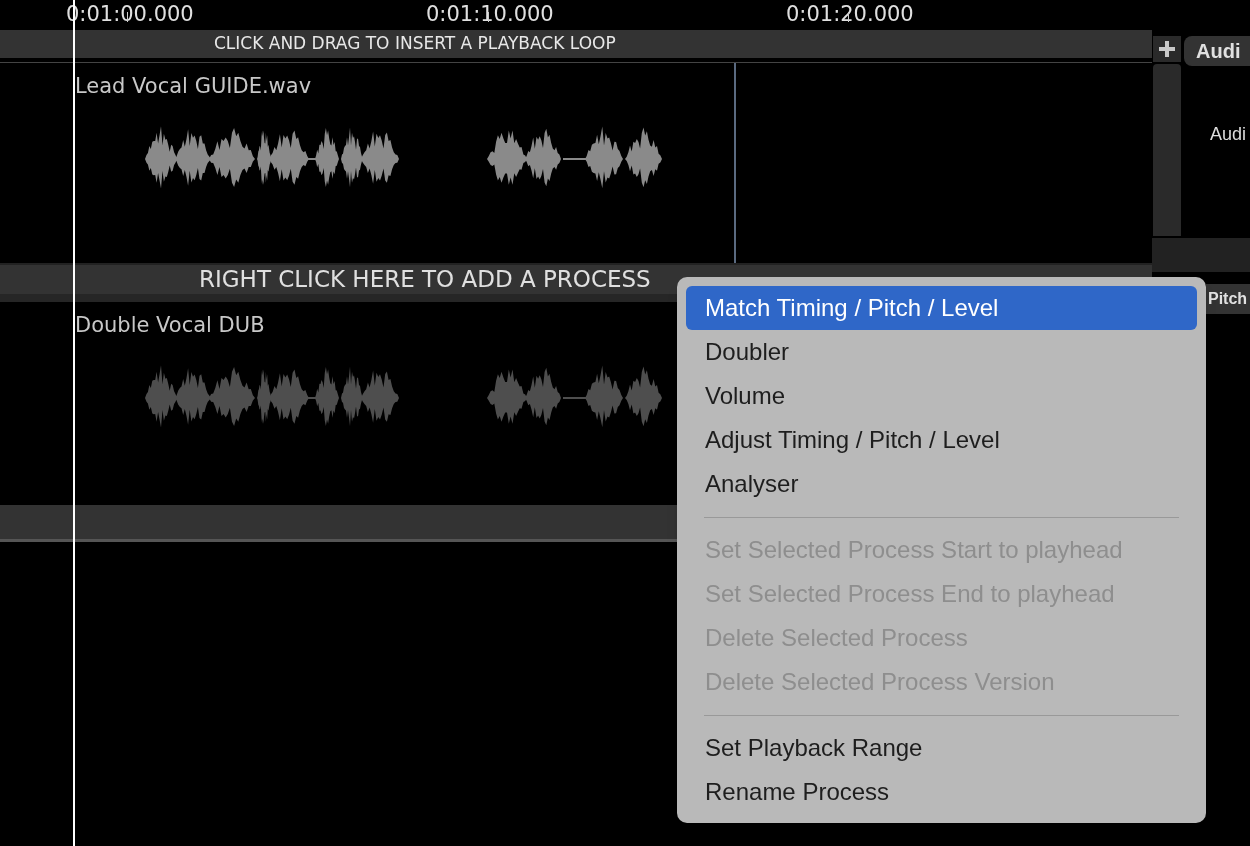  What do you see at coordinates (941, 396) in the screenshot?
I see `menu-item: Volume` at bounding box center [941, 396].